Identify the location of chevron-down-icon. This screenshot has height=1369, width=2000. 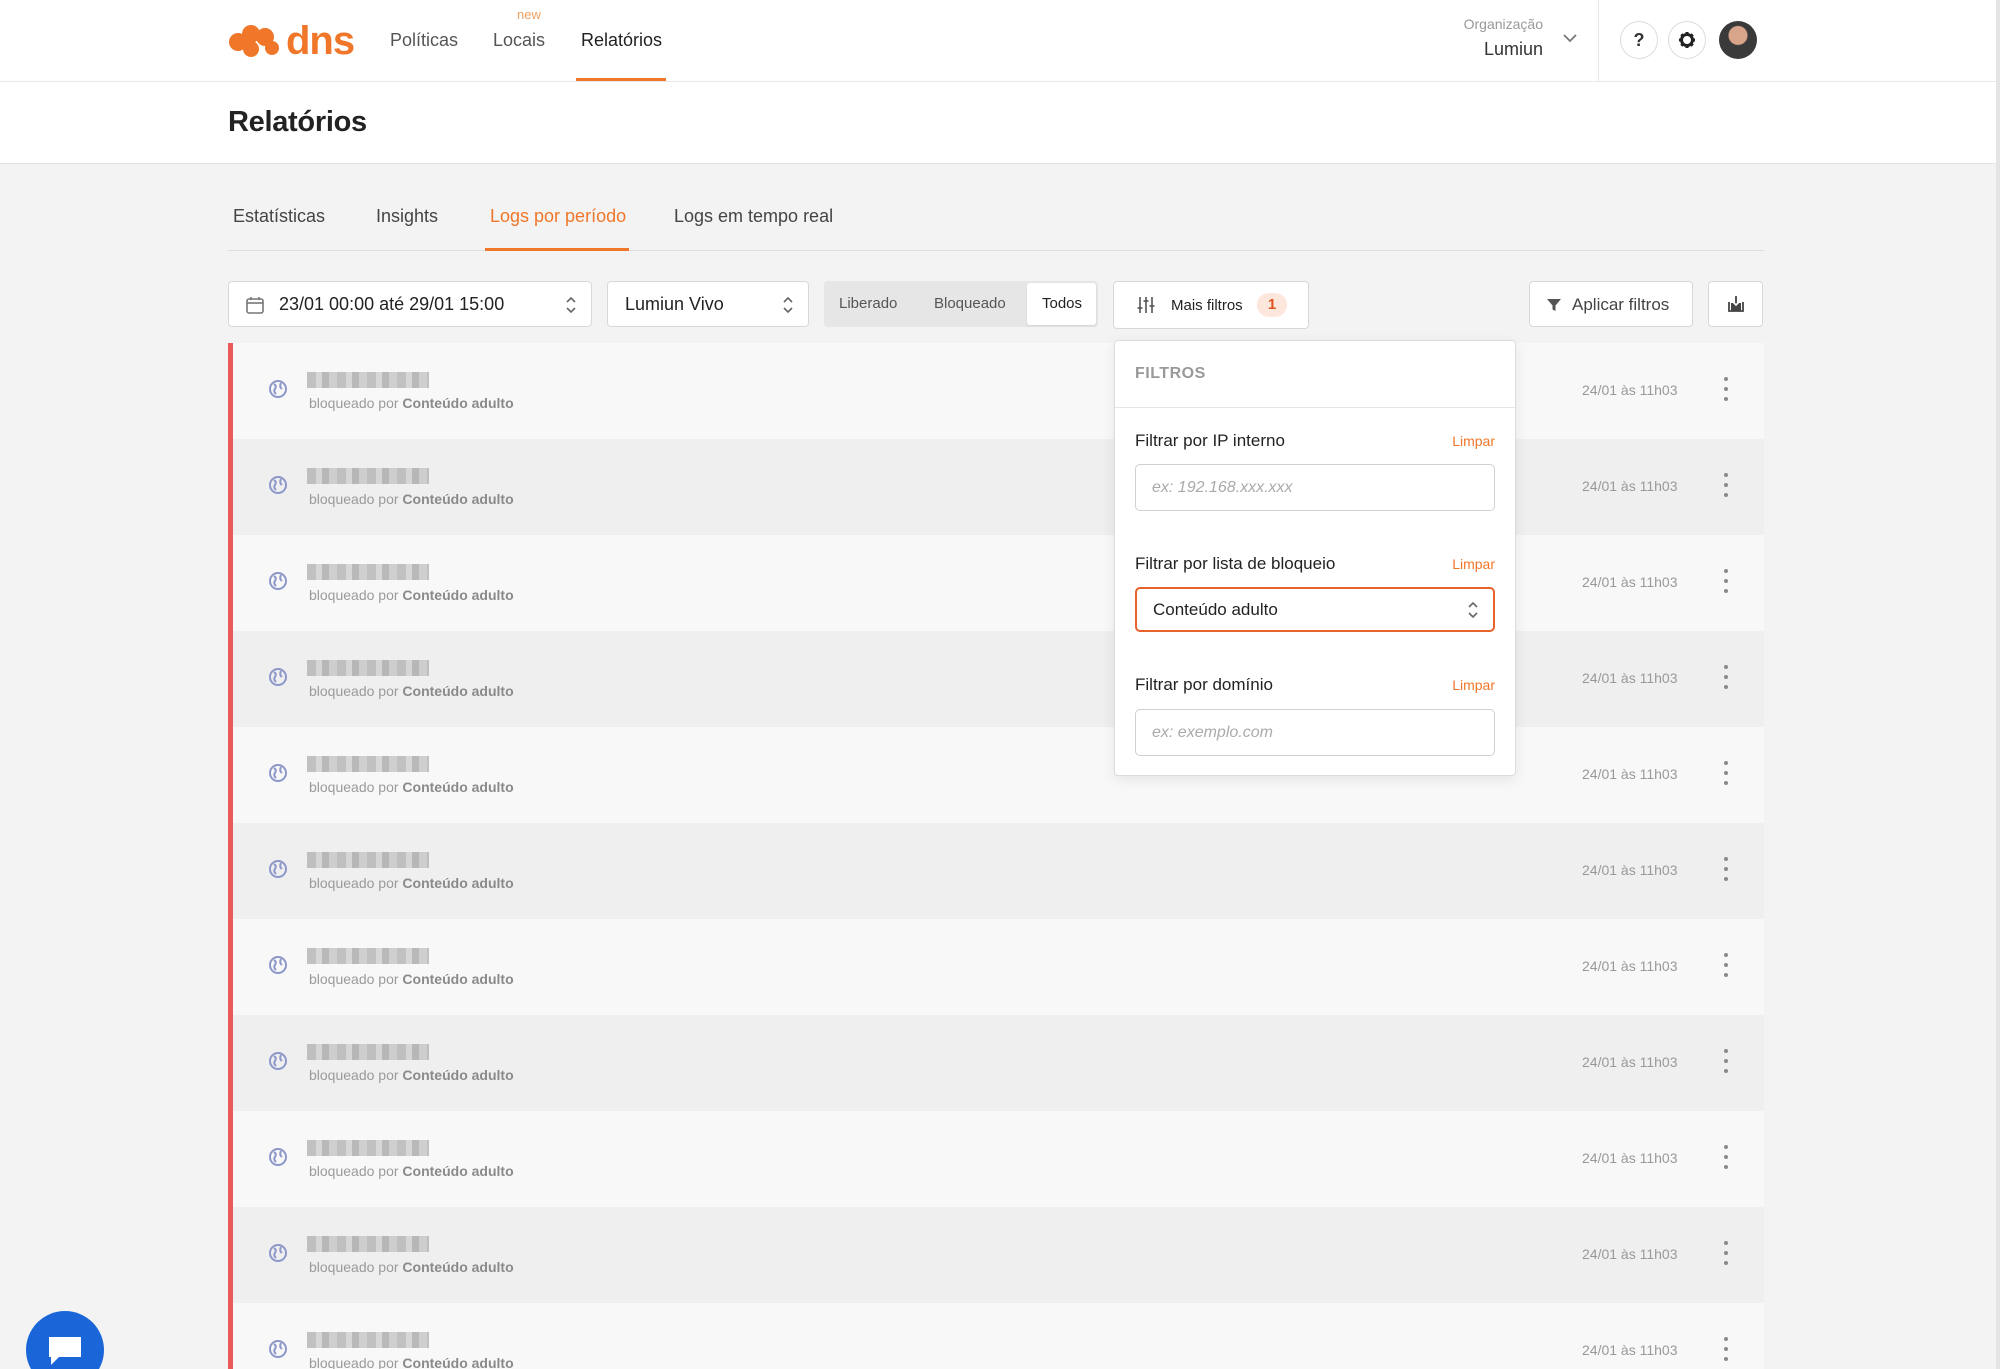
(1570, 38).